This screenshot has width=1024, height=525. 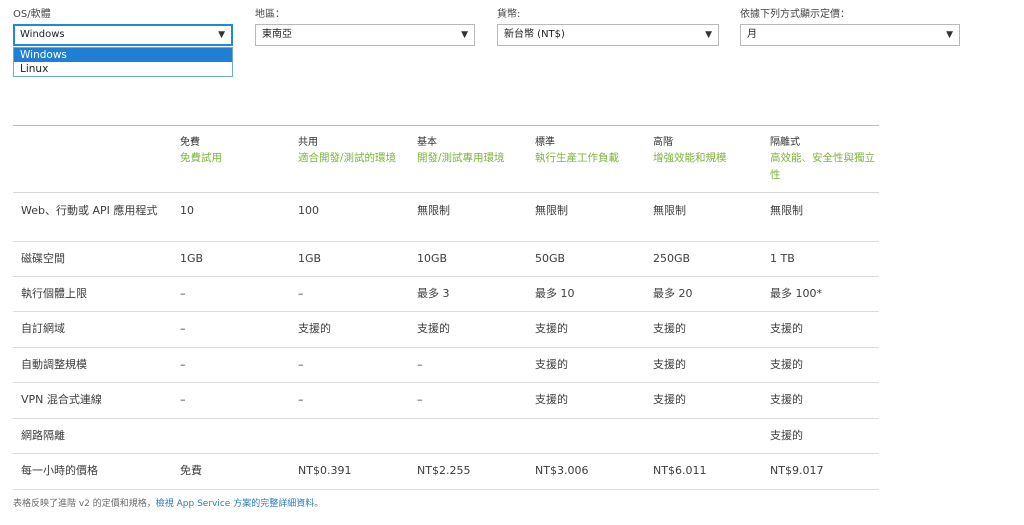 What do you see at coordinates (785, 142) in the screenshot?
I see `tier-name: 隔離式` at bounding box center [785, 142].